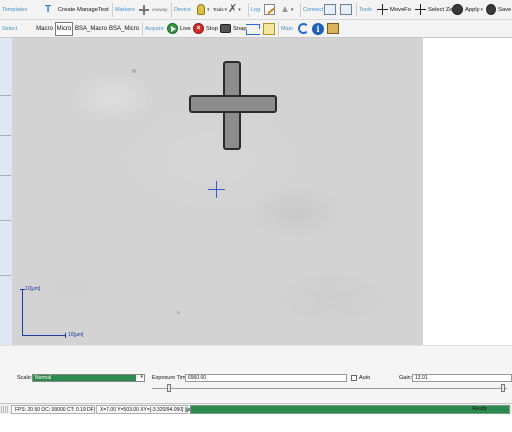  What do you see at coordinates (60, 9) in the screenshot?
I see `create-button: T Create` at bounding box center [60, 9].